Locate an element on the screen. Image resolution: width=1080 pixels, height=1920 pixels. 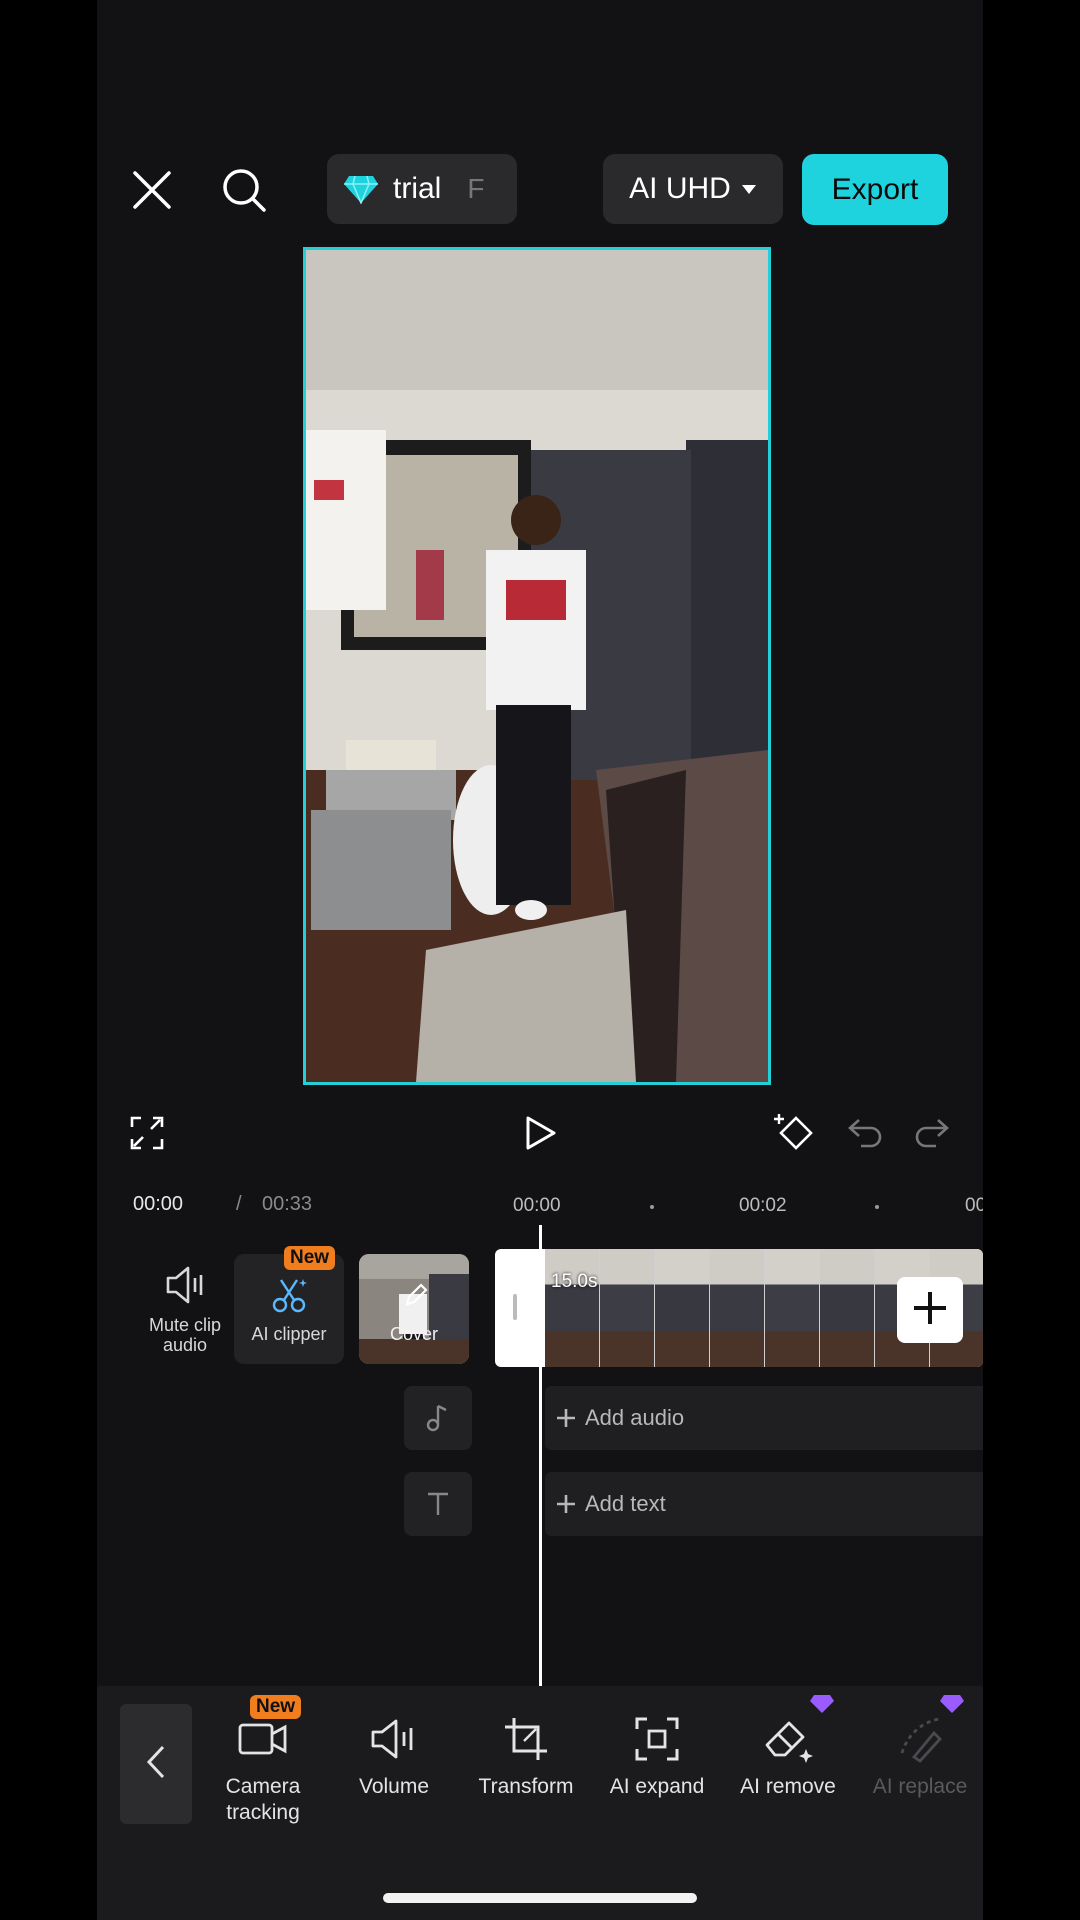
total-time: 00:33 is located at coordinates (287, 1204).